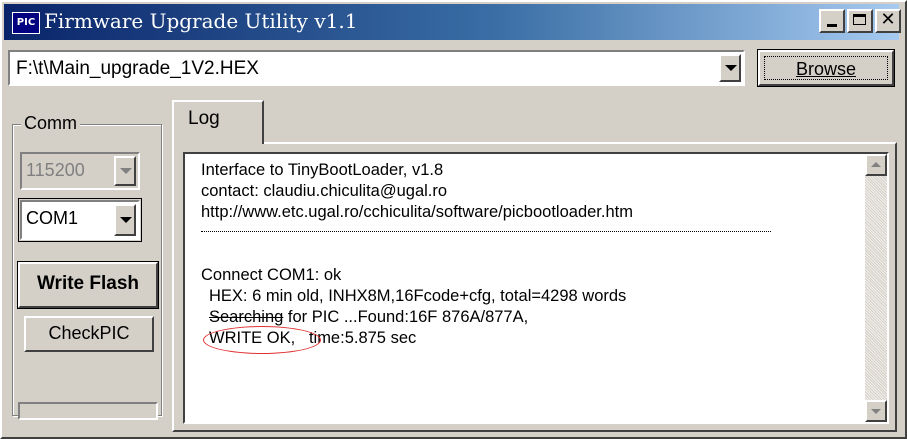 Image resolution: width=907 pixels, height=439 pixels. I want to click on maximize-icon, so click(859, 19).